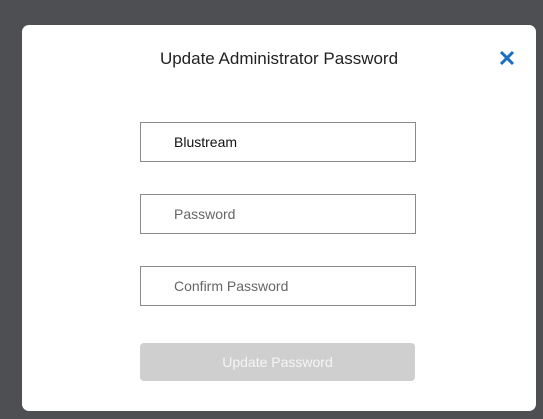 This screenshot has height=419, width=543. Describe the element at coordinates (277, 362) in the screenshot. I see `update-password-button: Update Password` at that location.